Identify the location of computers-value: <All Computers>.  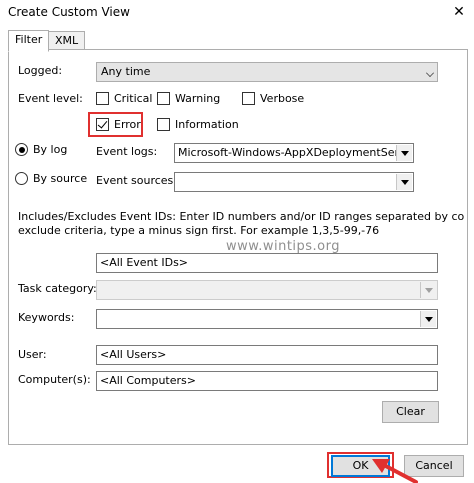
(148, 380).